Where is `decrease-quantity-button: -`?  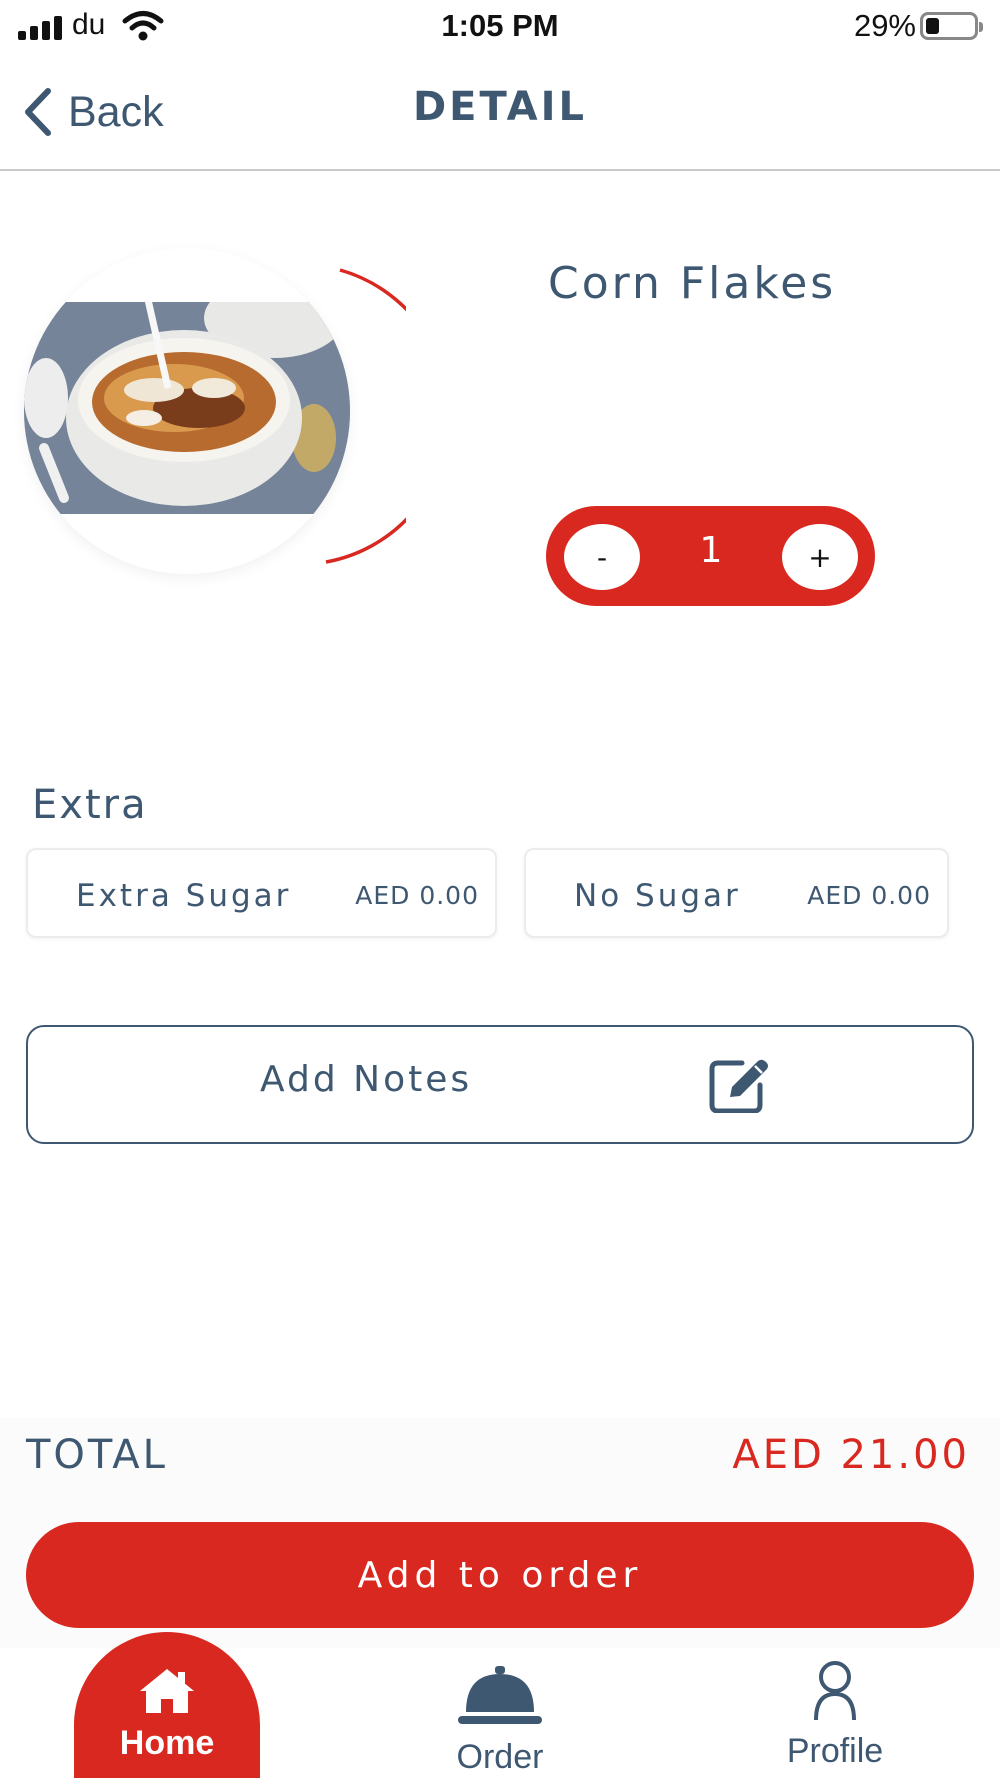 decrease-quantity-button: - is located at coordinates (602, 557).